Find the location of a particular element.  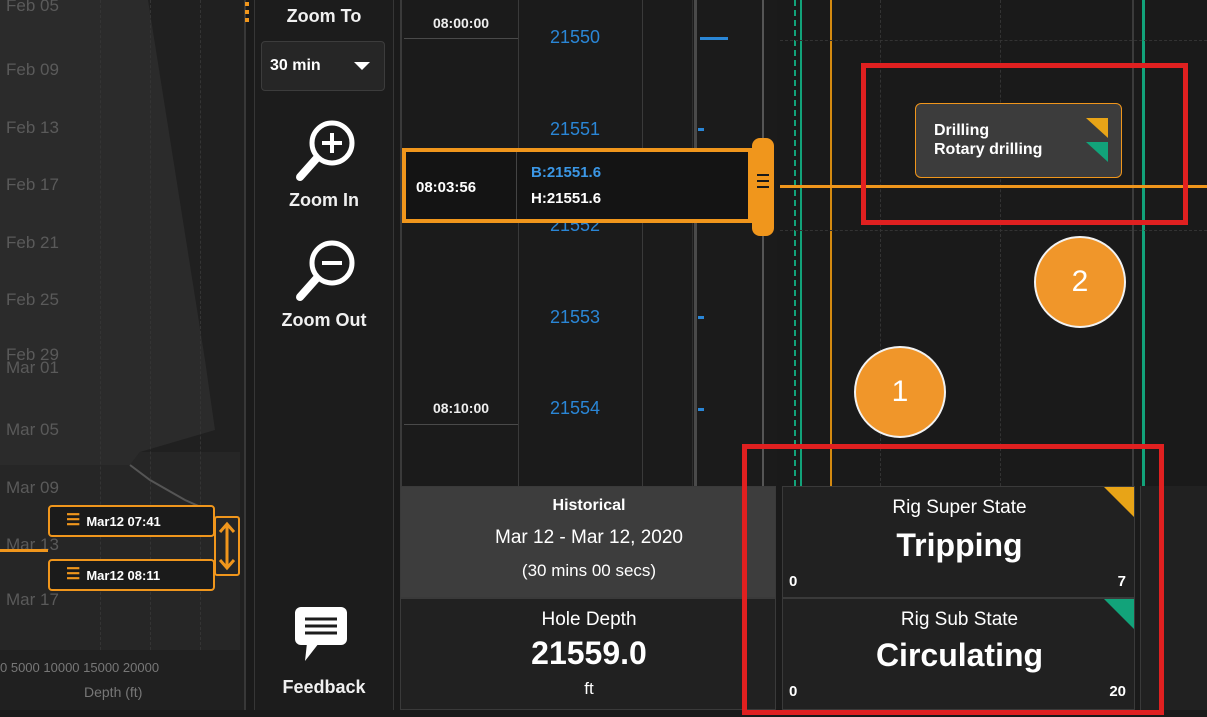

chat-bubble-icon is located at coordinates (321, 634).